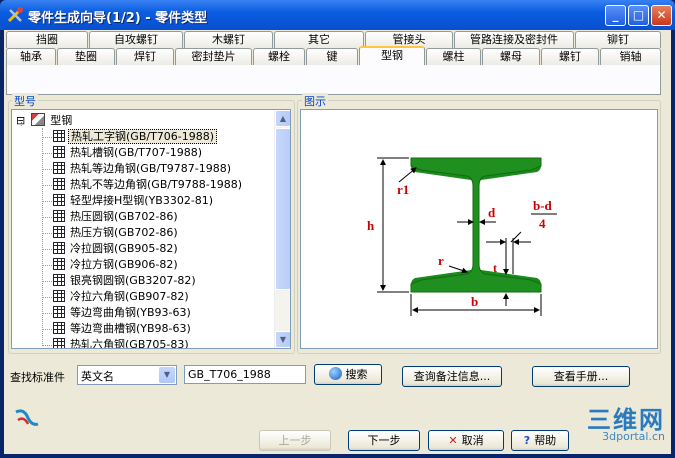 This screenshot has width=675, height=458. What do you see at coordinates (356, 374) in the screenshot?
I see `search-button-label: 搜索` at bounding box center [356, 374].